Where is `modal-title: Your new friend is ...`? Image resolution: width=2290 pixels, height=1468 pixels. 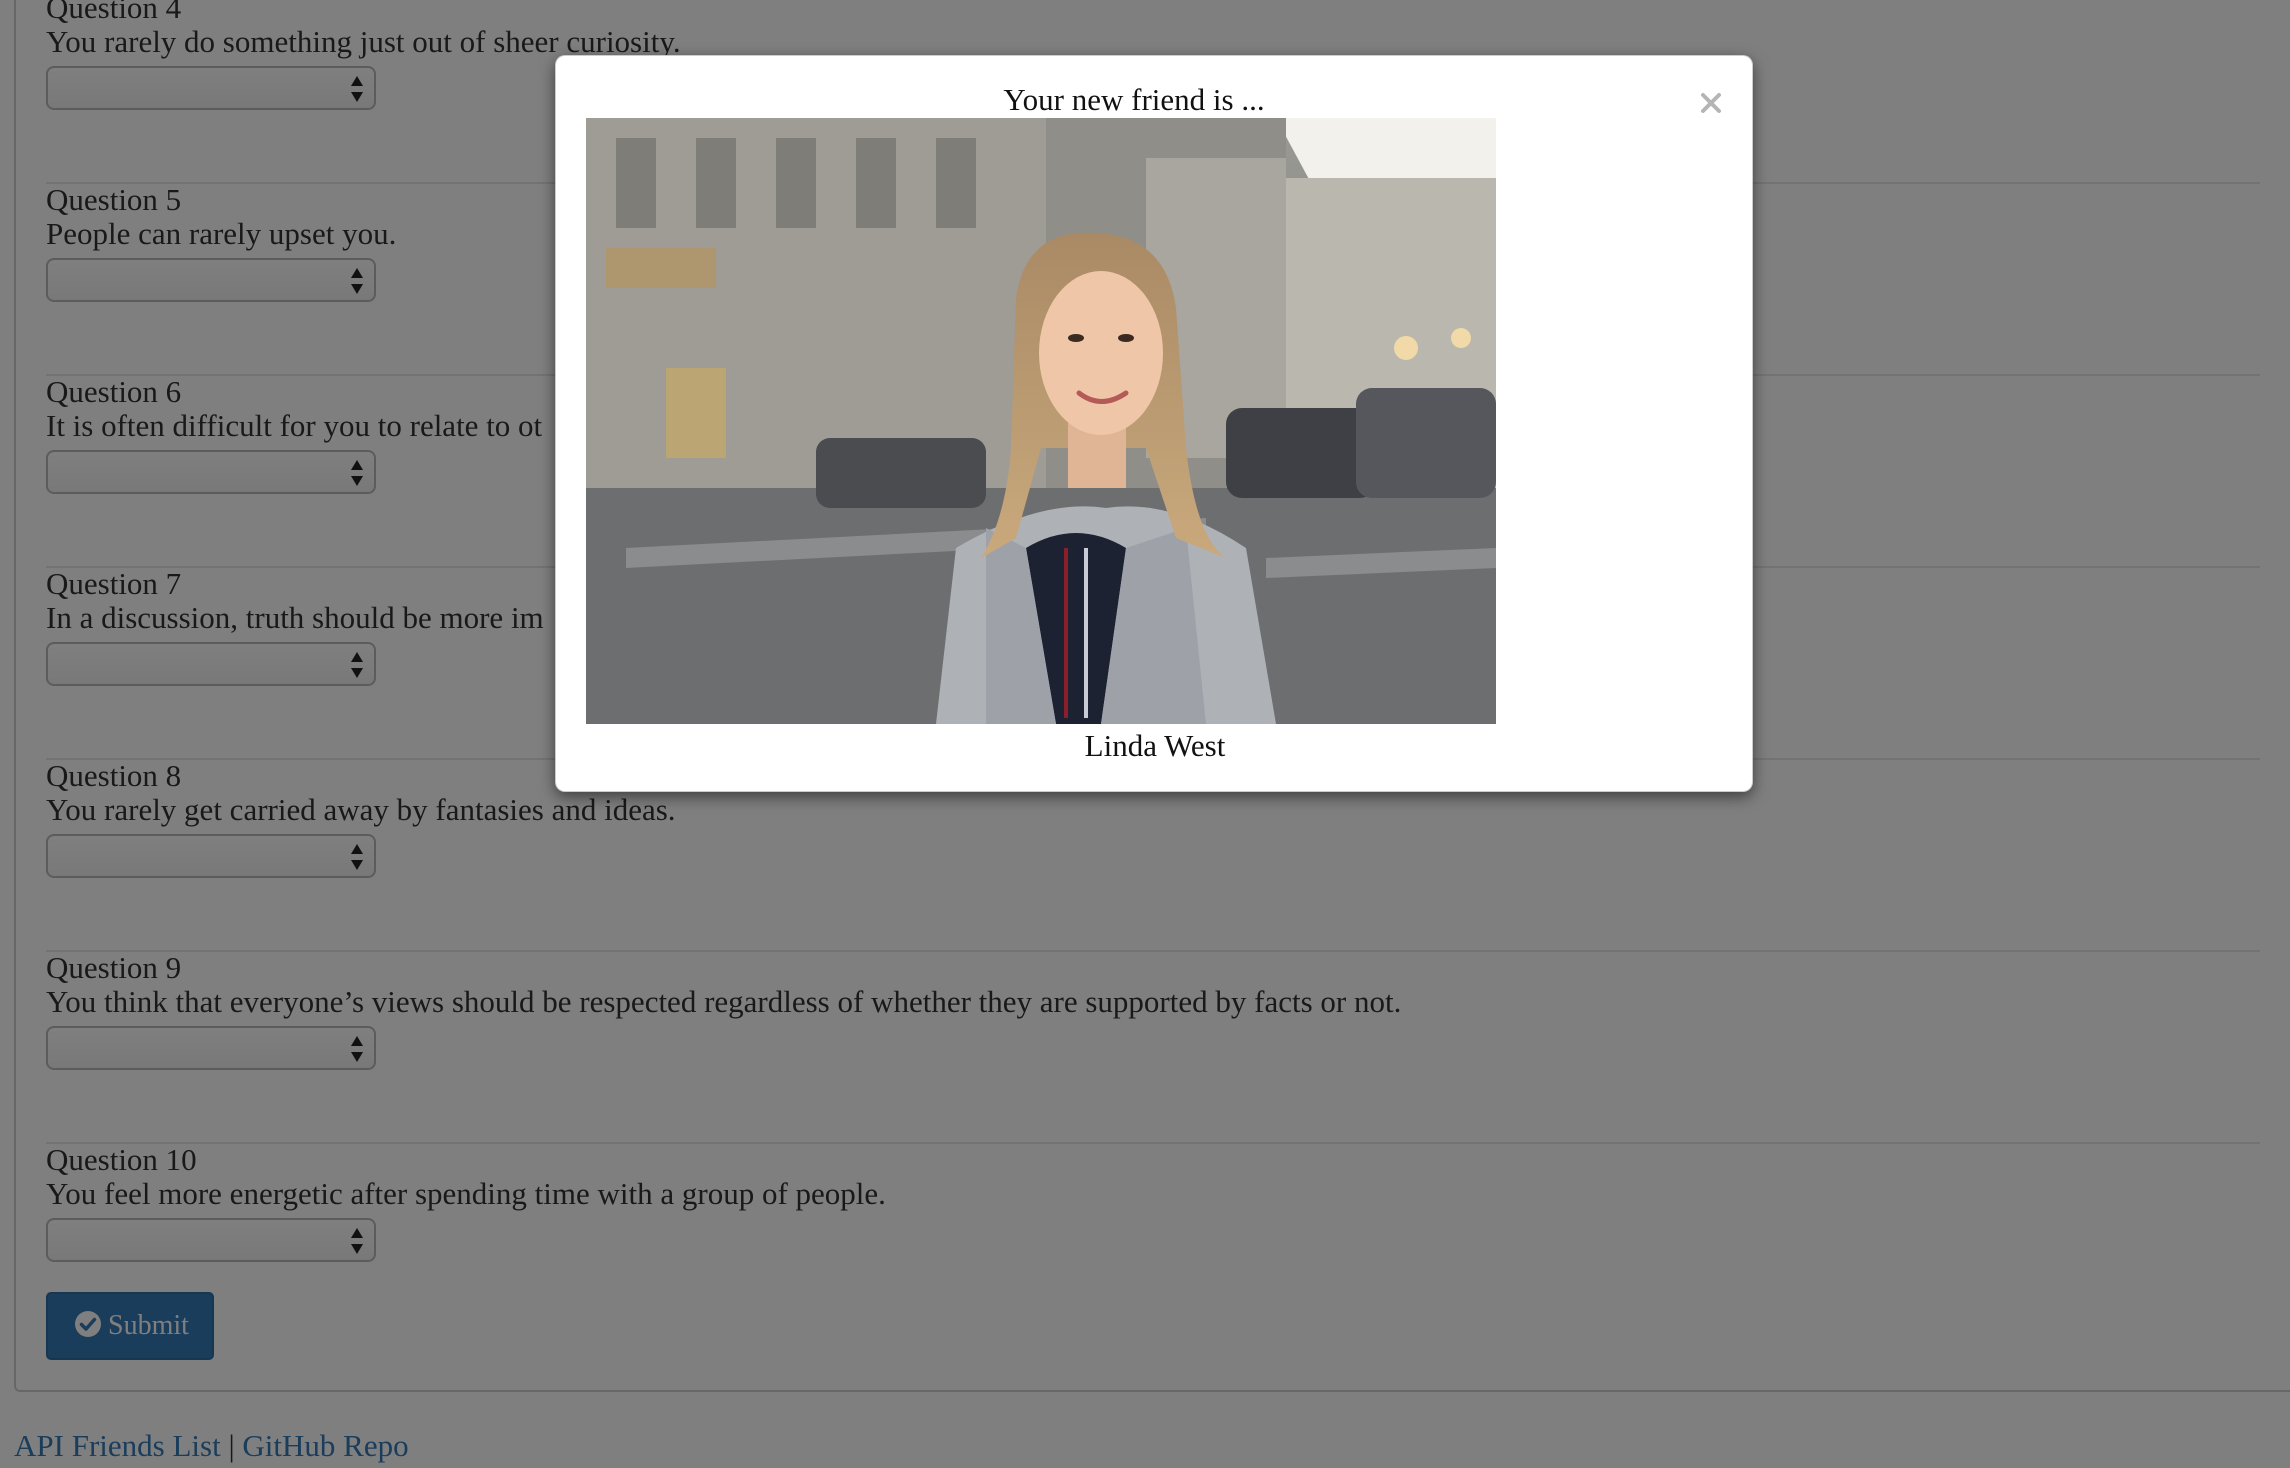
modal-title: Your new friend is ... is located at coordinates (1134, 99).